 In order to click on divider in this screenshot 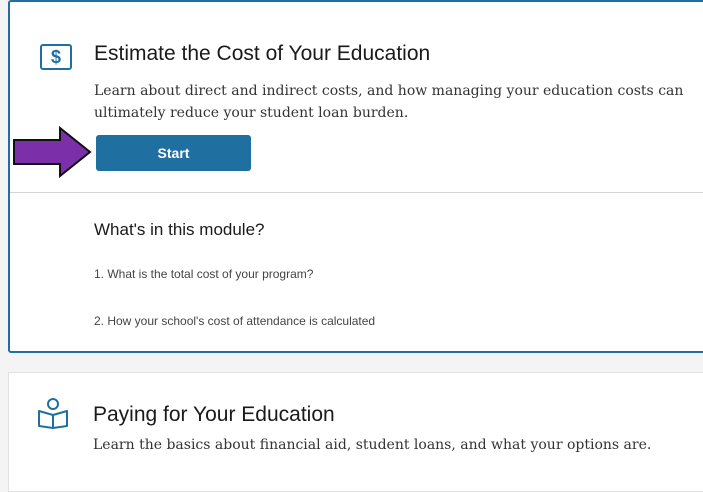, I will do `click(356, 192)`.